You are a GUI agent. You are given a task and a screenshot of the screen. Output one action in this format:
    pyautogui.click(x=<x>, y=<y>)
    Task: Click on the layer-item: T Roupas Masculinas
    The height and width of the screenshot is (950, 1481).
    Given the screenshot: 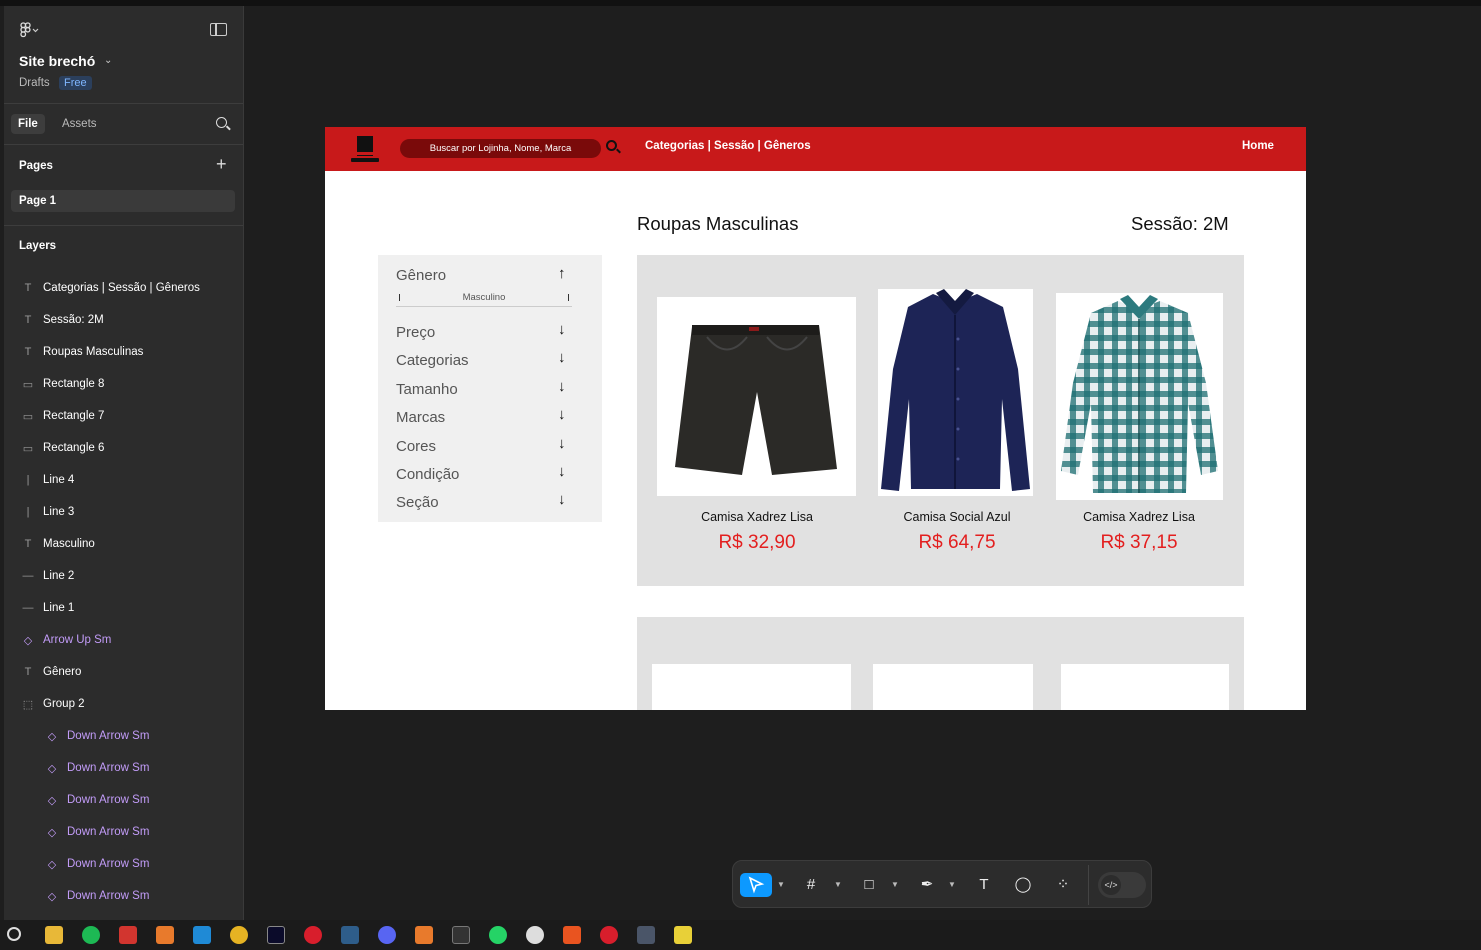 What is the action you would take?
    pyautogui.click(x=123, y=352)
    